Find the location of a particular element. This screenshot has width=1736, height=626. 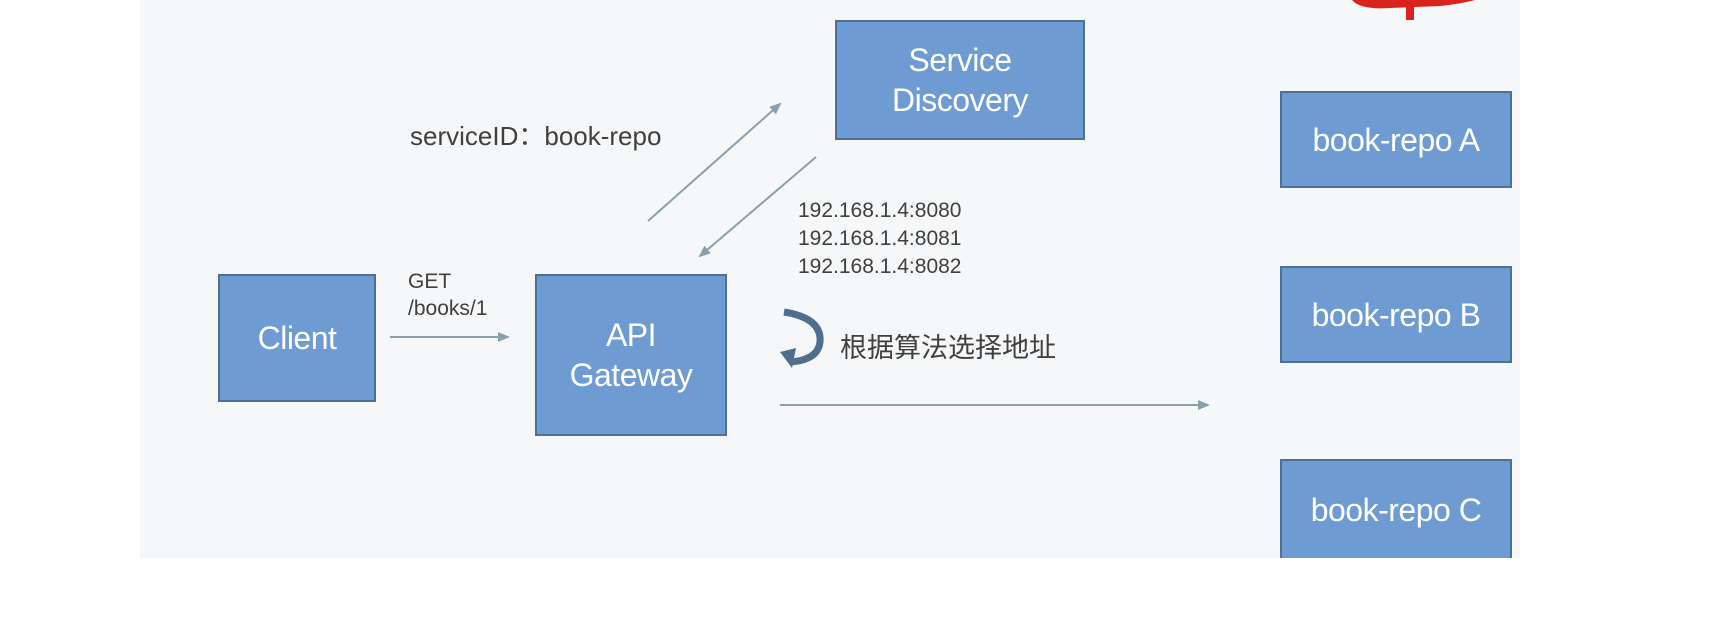

book-repo-a-box: book-repo A is located at coordinates (1396, 139).